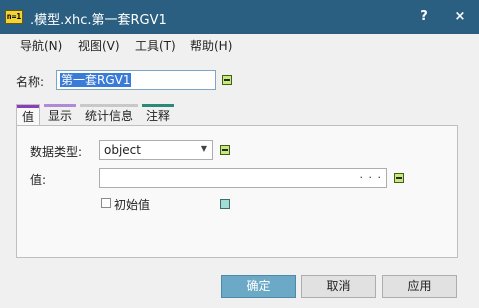  I want to click on tab-value-label: 值, so click(27, 117).